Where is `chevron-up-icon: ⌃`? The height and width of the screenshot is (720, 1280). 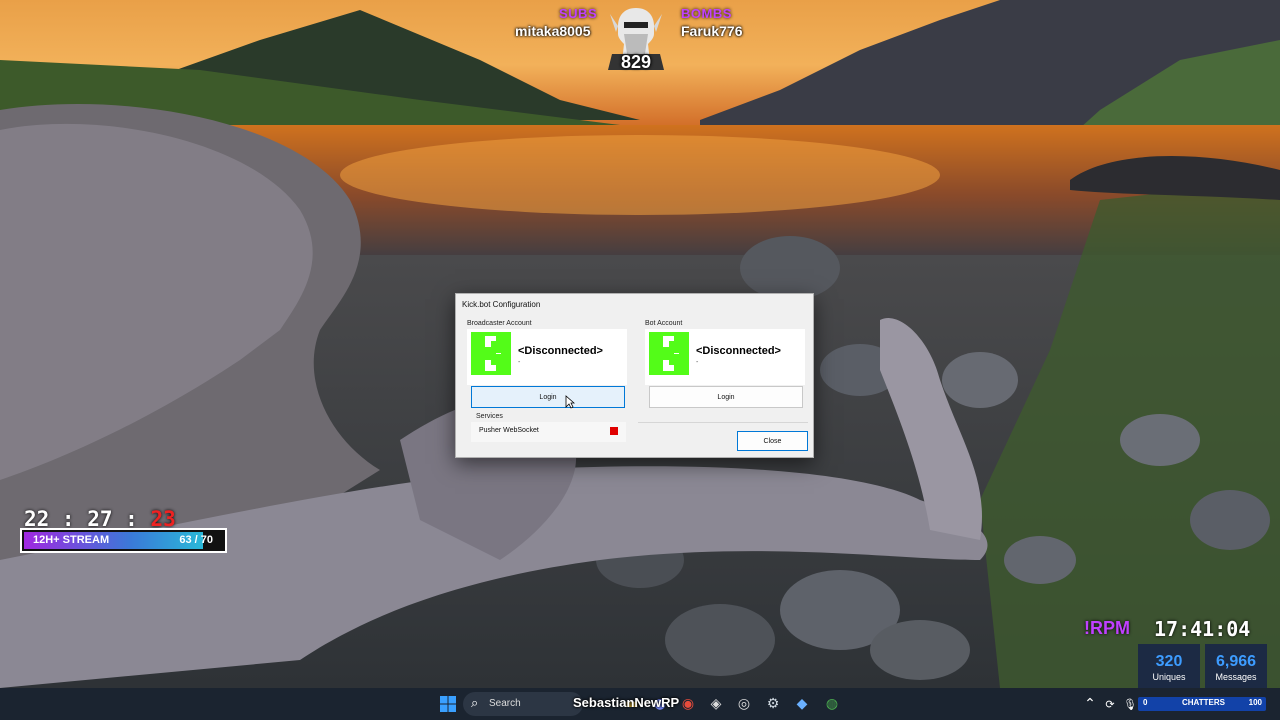 chevron-up-icon: ⌃ is located at coordinates (1090, 704).